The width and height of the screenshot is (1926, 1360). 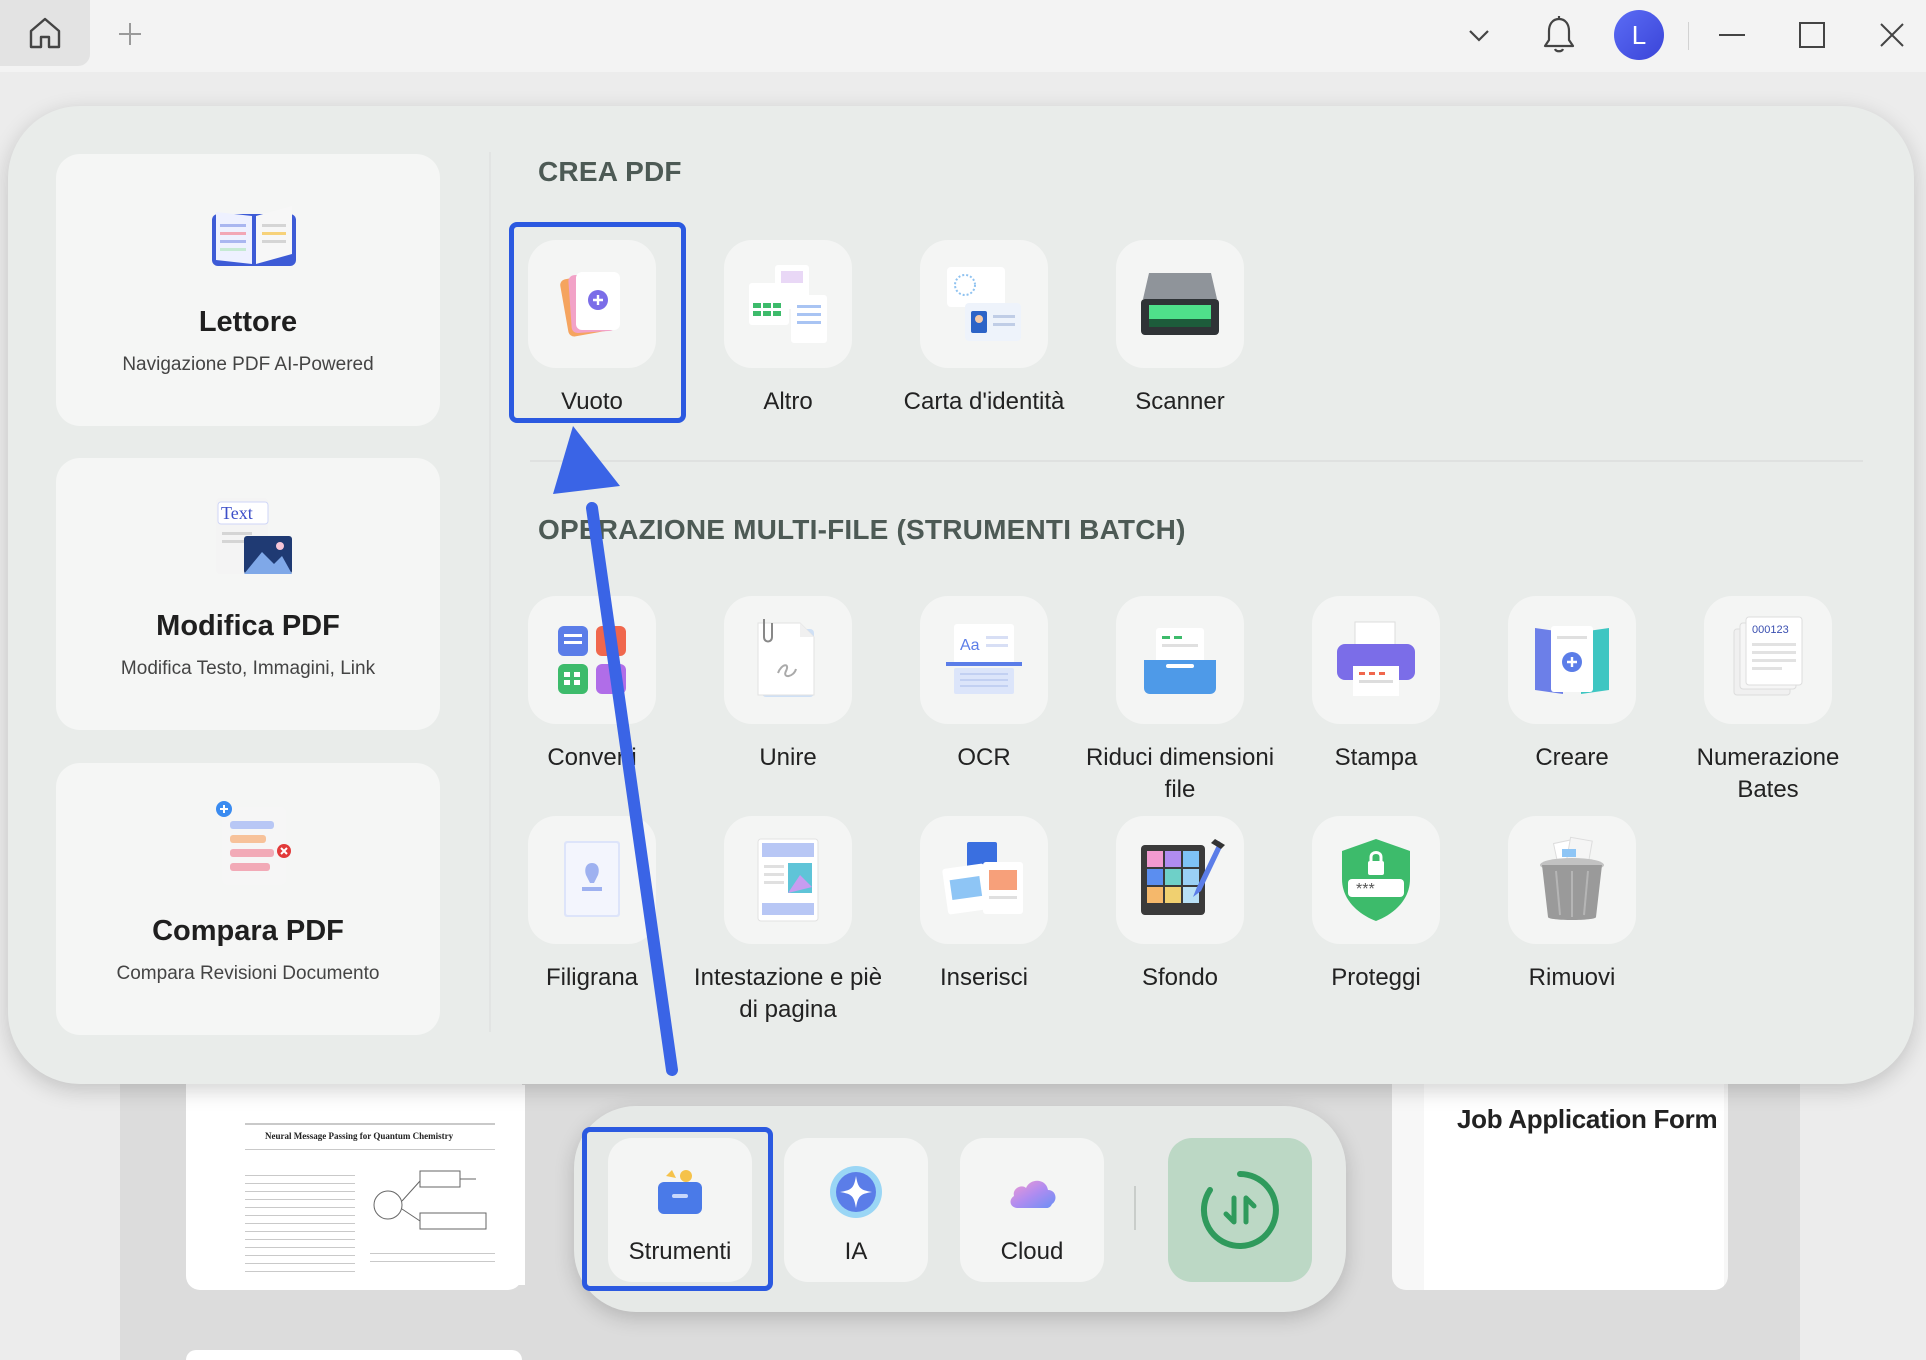 I want to click on edit-icon-text: Text, so click(x=237, y=513).